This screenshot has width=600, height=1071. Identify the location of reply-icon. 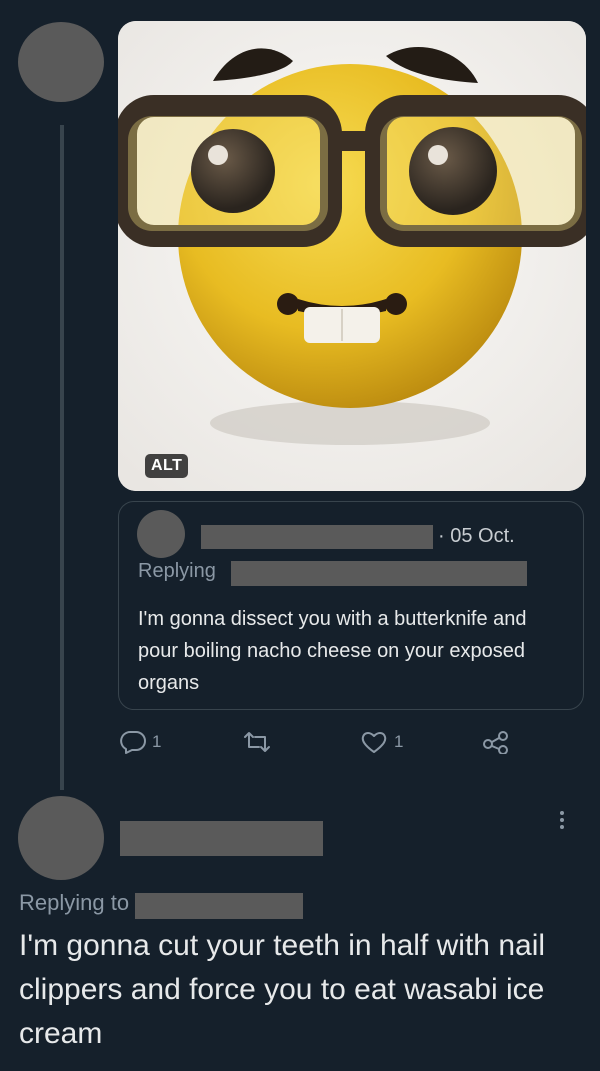
(133, 742).